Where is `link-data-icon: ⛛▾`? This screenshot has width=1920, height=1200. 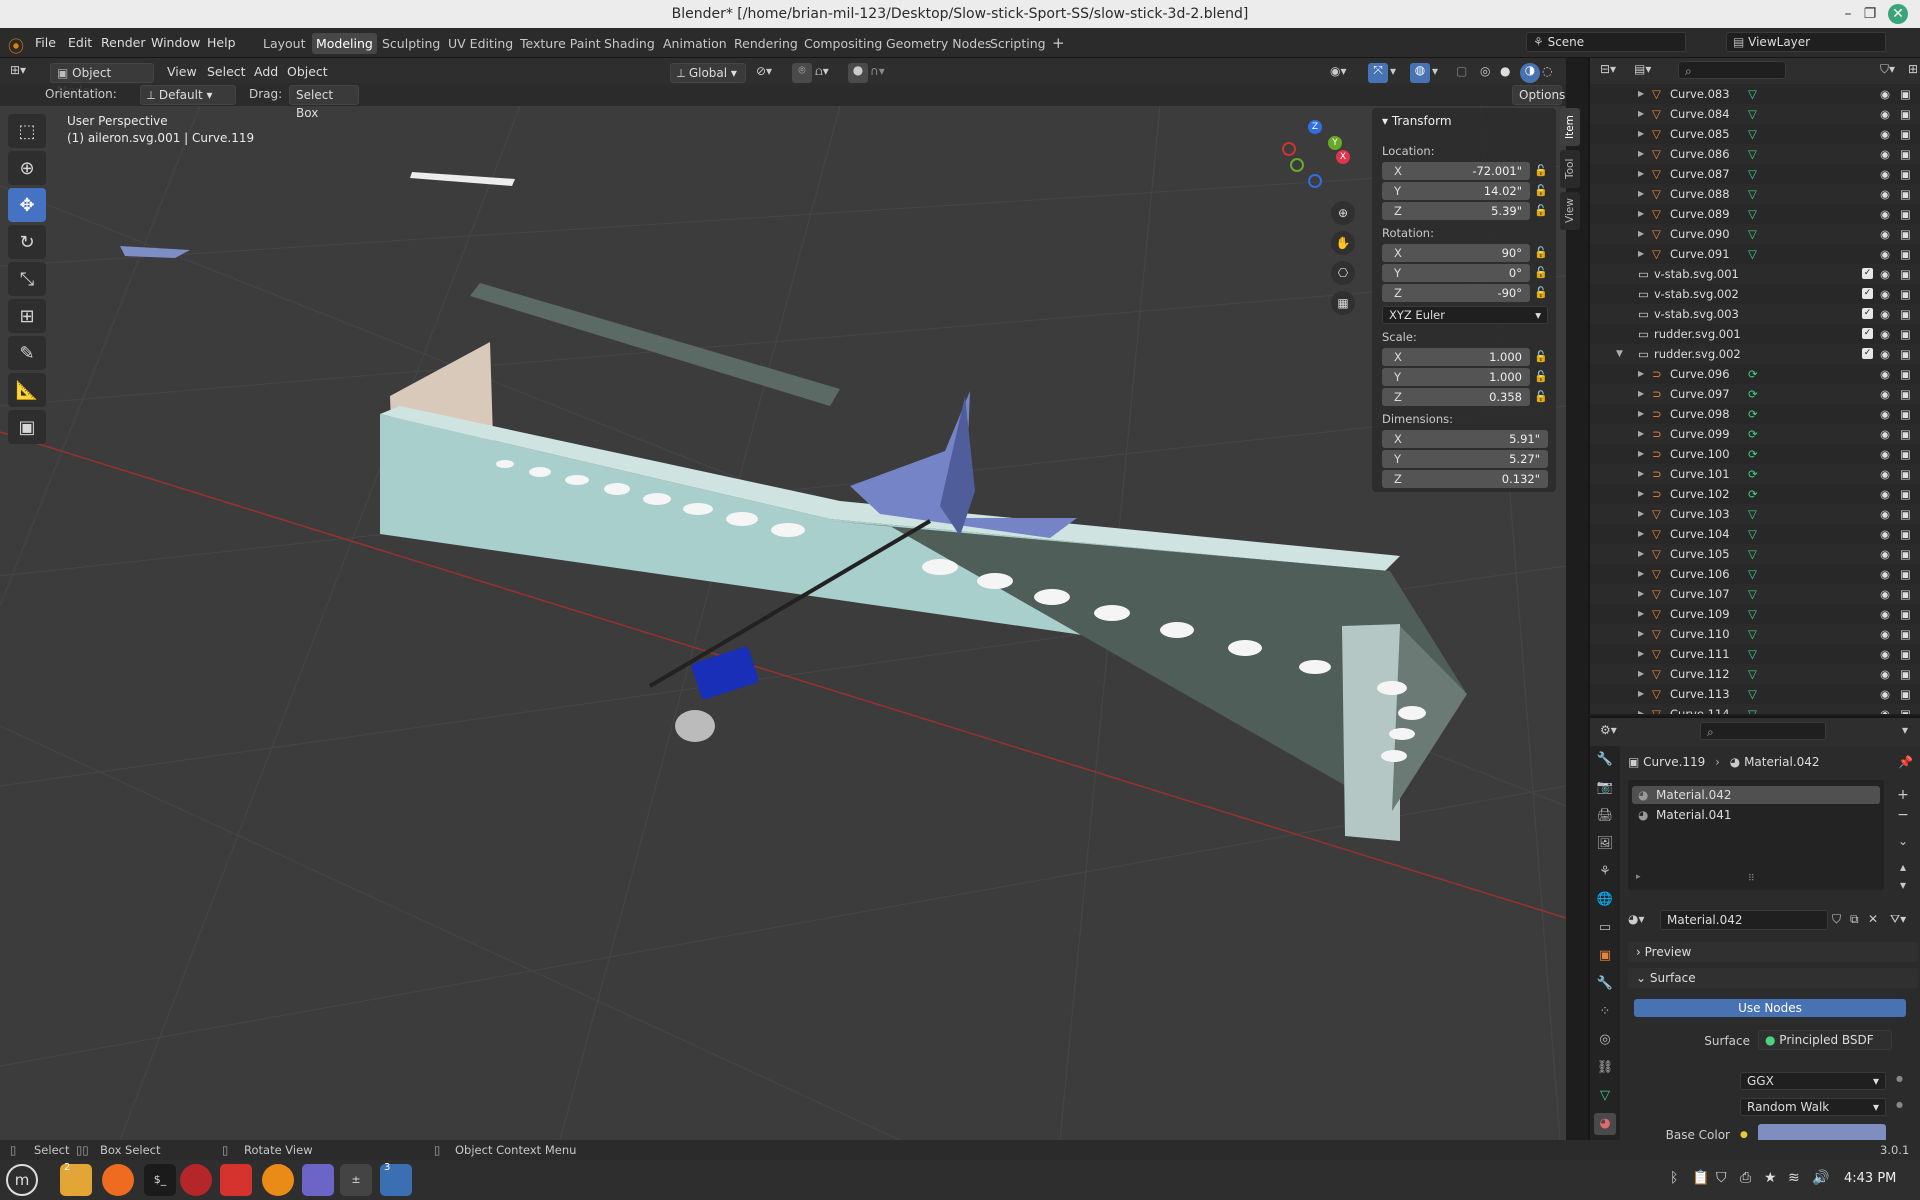
link-data-icon: ⛛▾ is located at coordinates (1904, 919).